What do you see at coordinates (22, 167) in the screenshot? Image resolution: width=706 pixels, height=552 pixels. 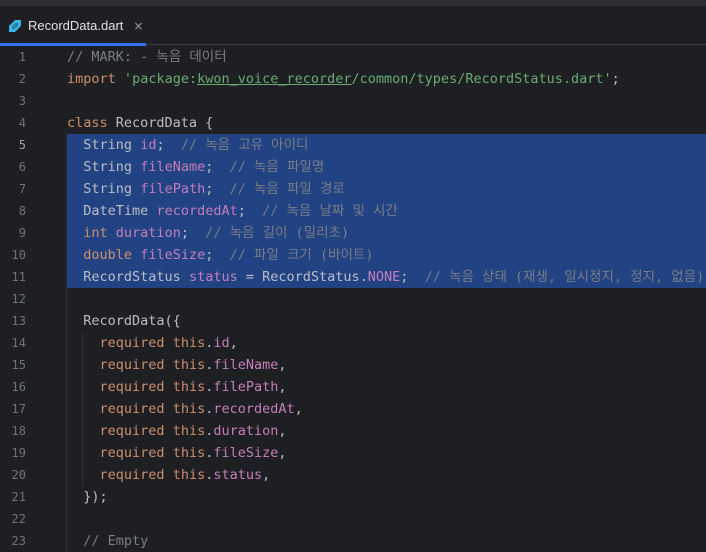 I see `line-number: 6` at bounding box center [22, 167].